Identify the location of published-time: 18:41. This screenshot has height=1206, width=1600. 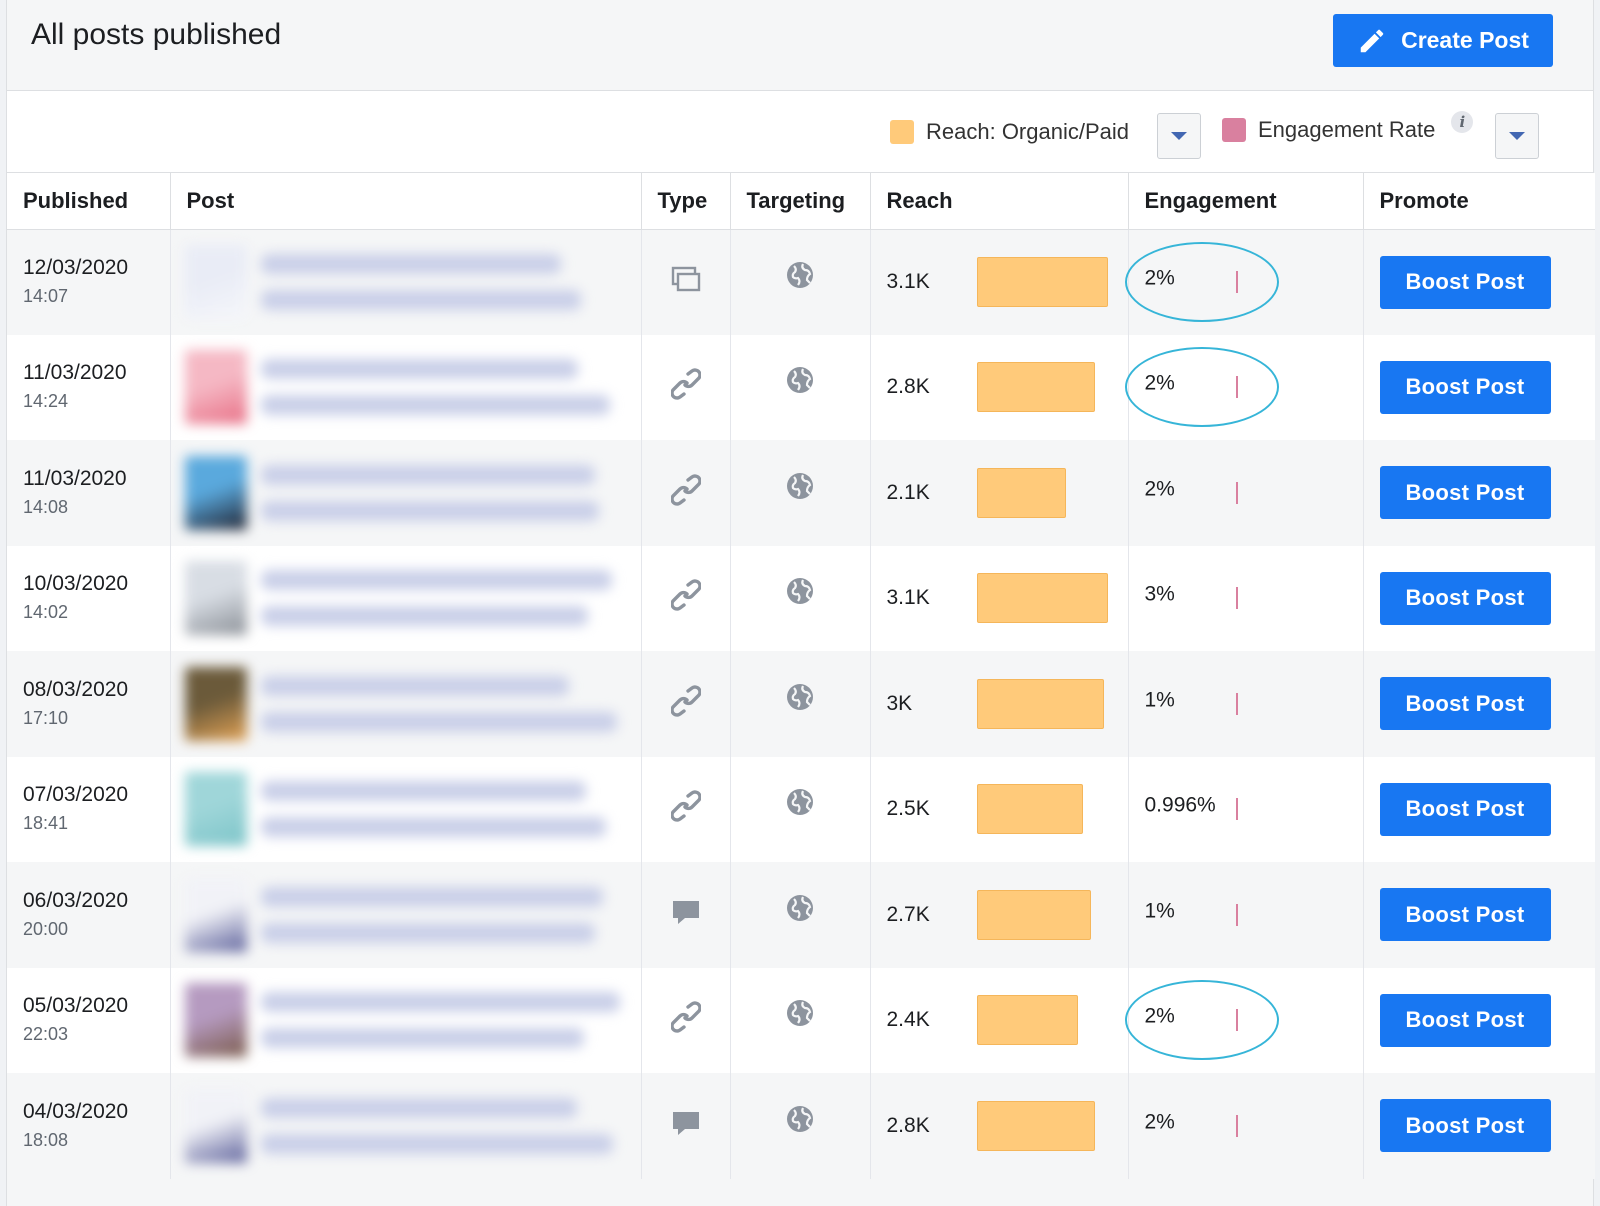
(46, 823).